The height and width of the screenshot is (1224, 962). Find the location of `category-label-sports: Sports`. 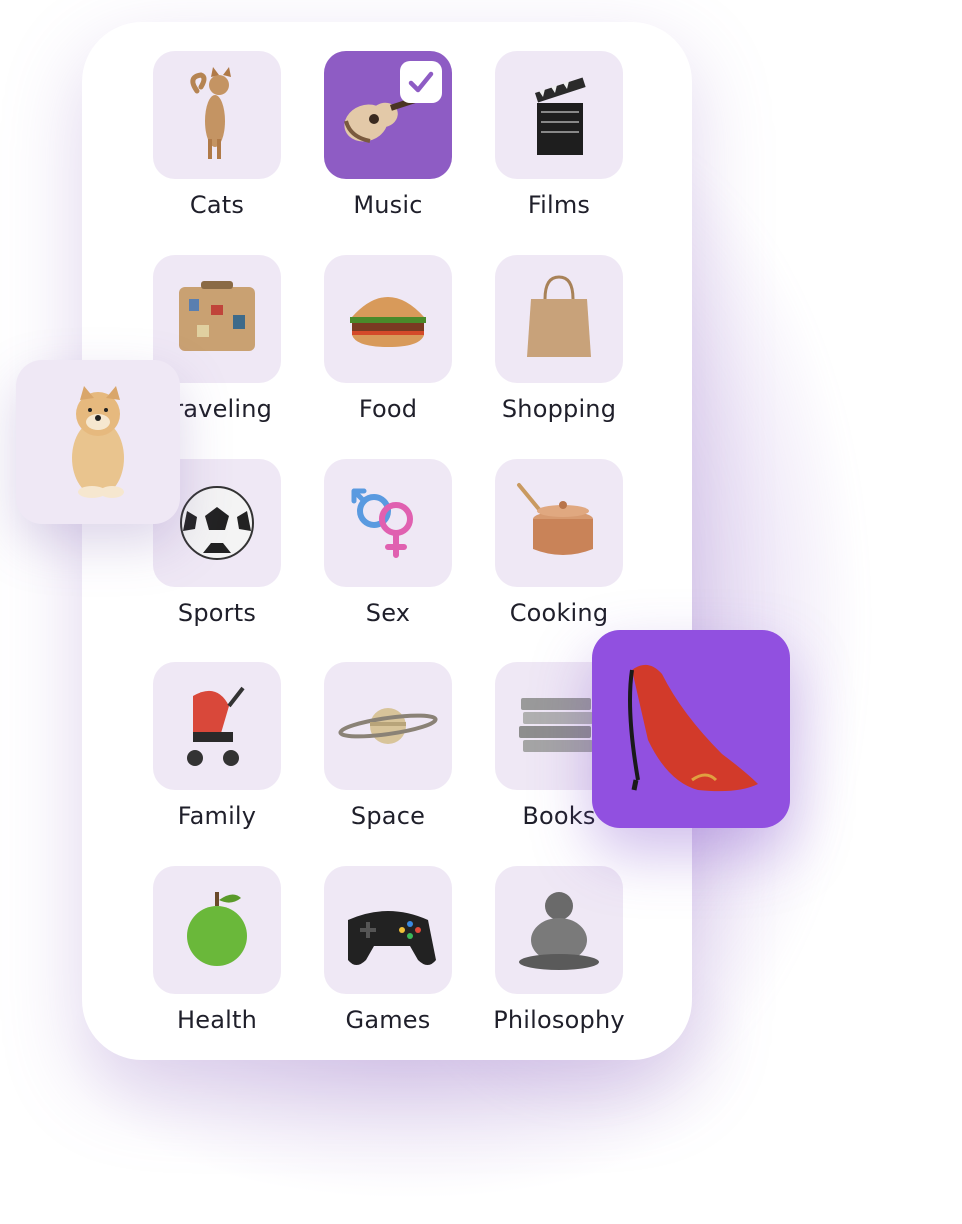

category-label-sports: Sports is located at coordinates (217, 613).